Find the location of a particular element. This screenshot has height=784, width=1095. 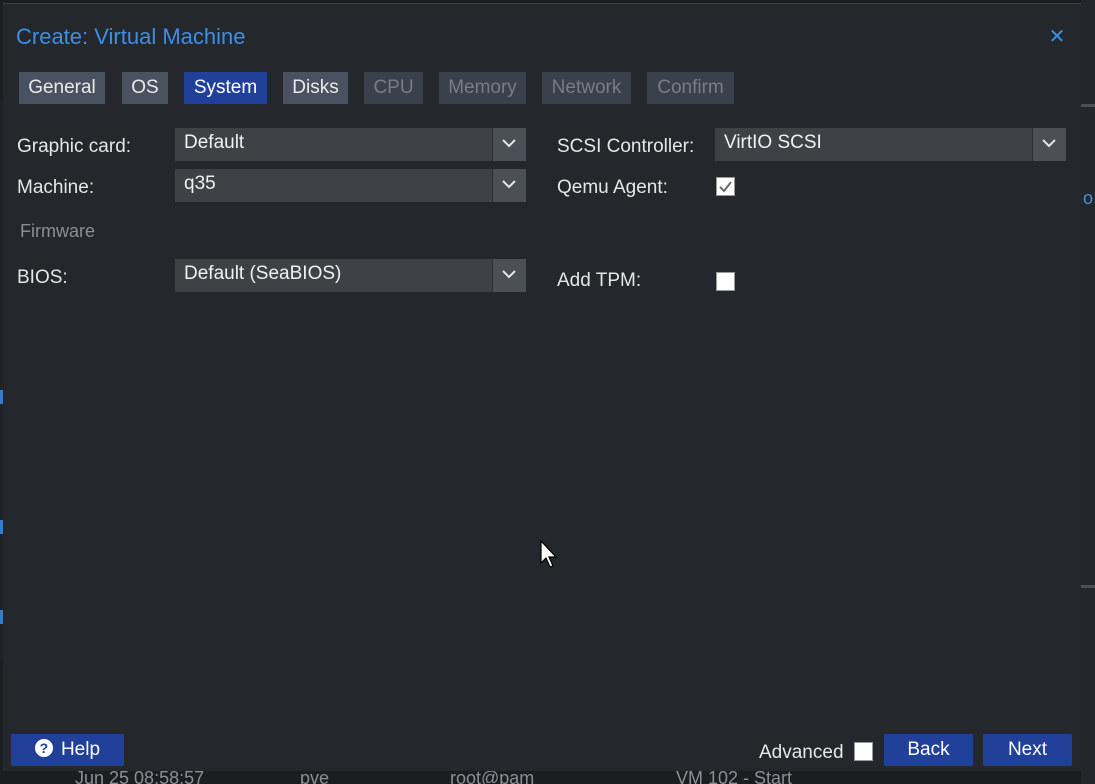

machine-select: q35 is located at coordinates (350, 185).